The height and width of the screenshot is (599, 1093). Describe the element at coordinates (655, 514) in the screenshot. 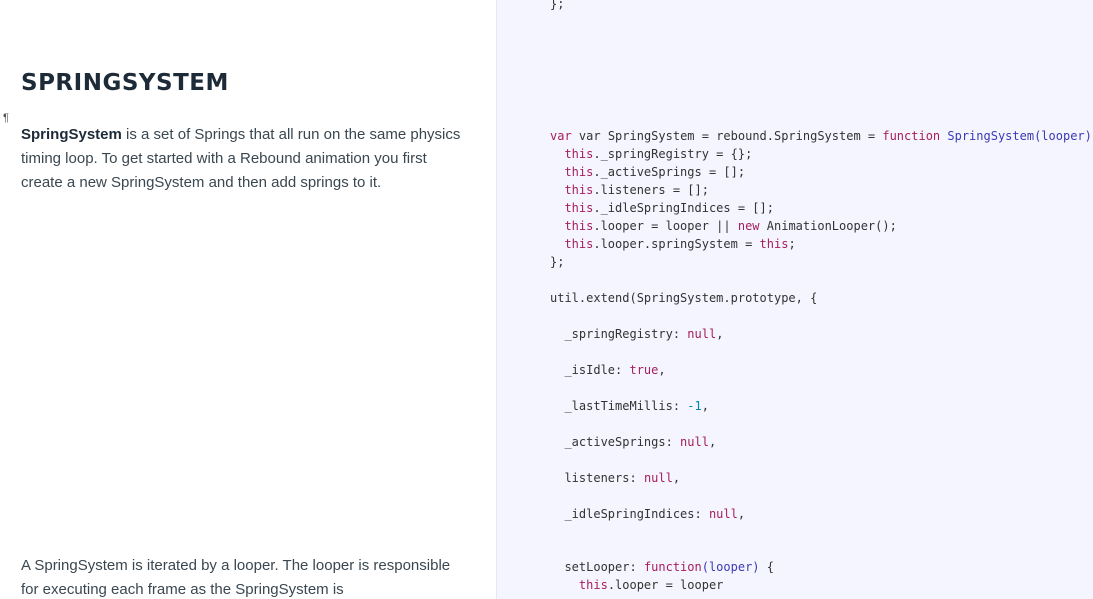

I see `code-line: _idleSpringIndices: null,` at that location.